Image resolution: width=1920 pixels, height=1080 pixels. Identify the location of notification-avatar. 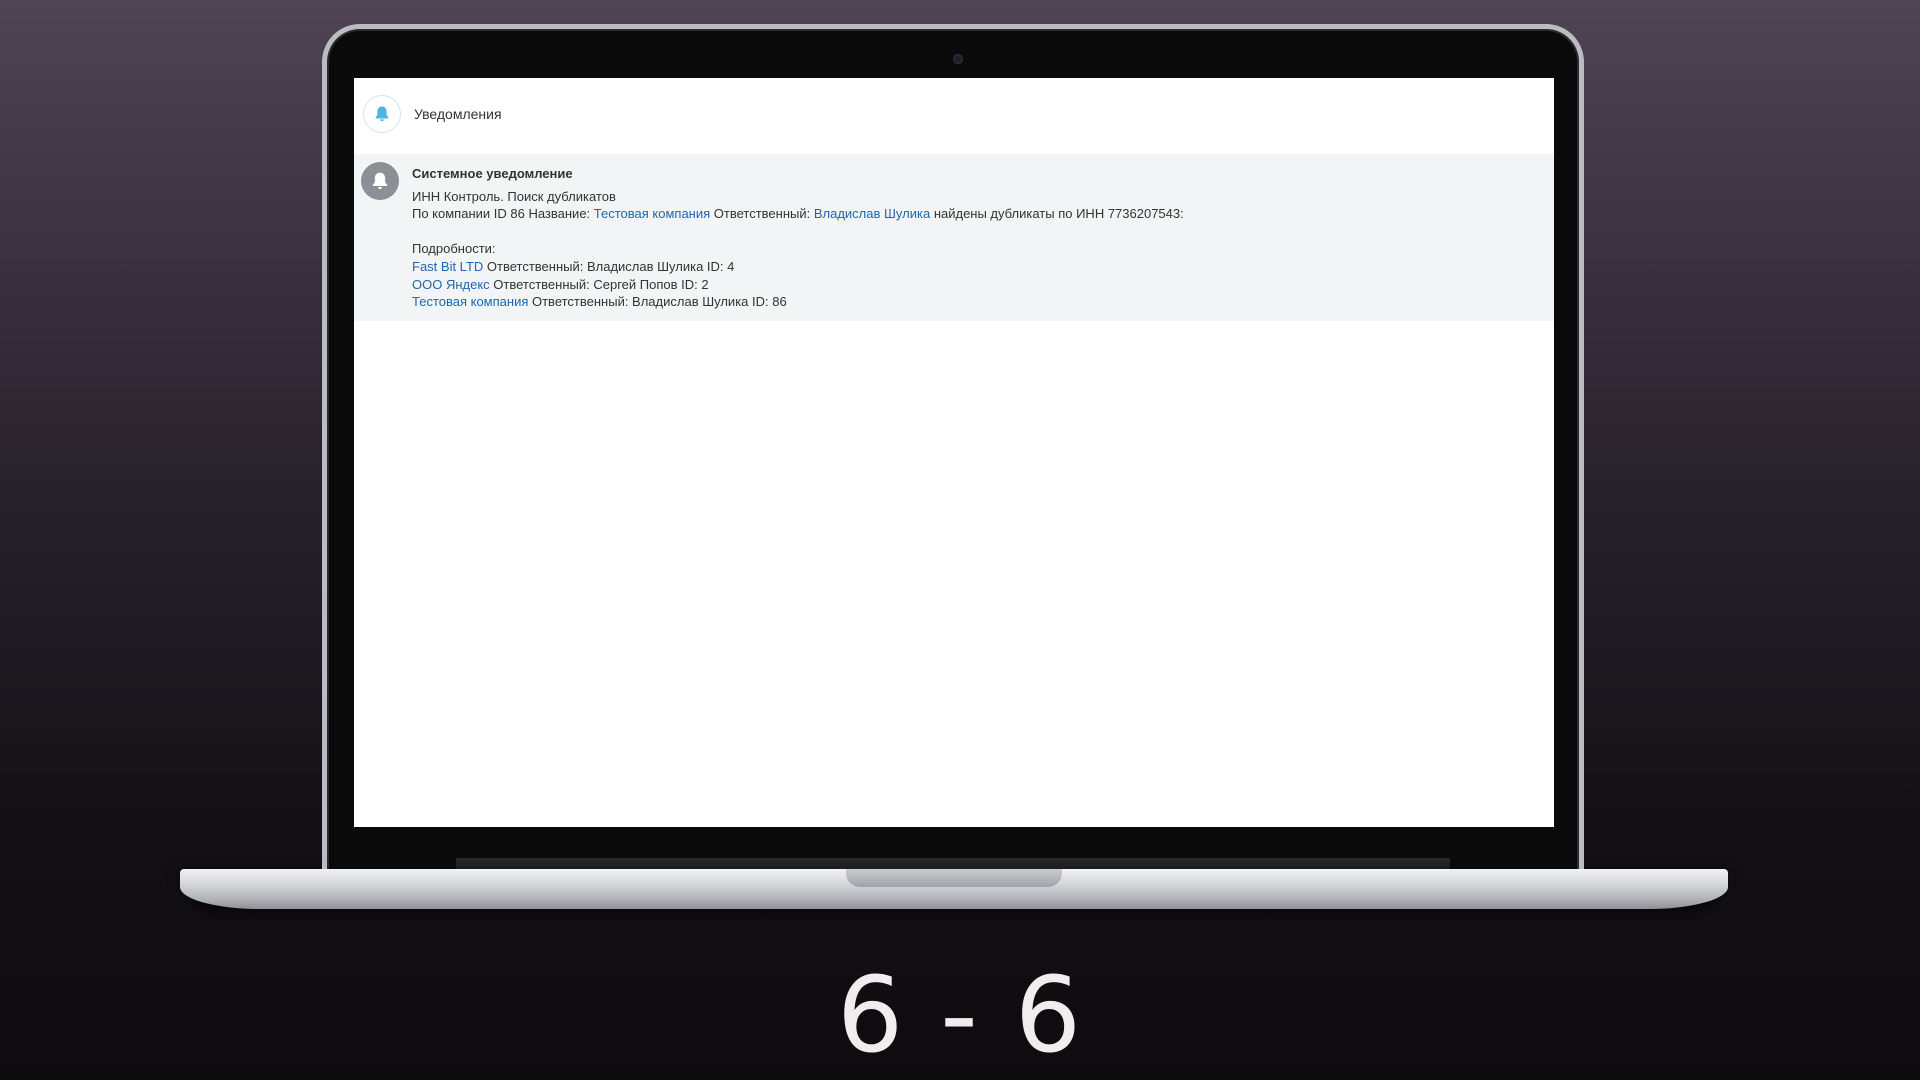
(380, 181).